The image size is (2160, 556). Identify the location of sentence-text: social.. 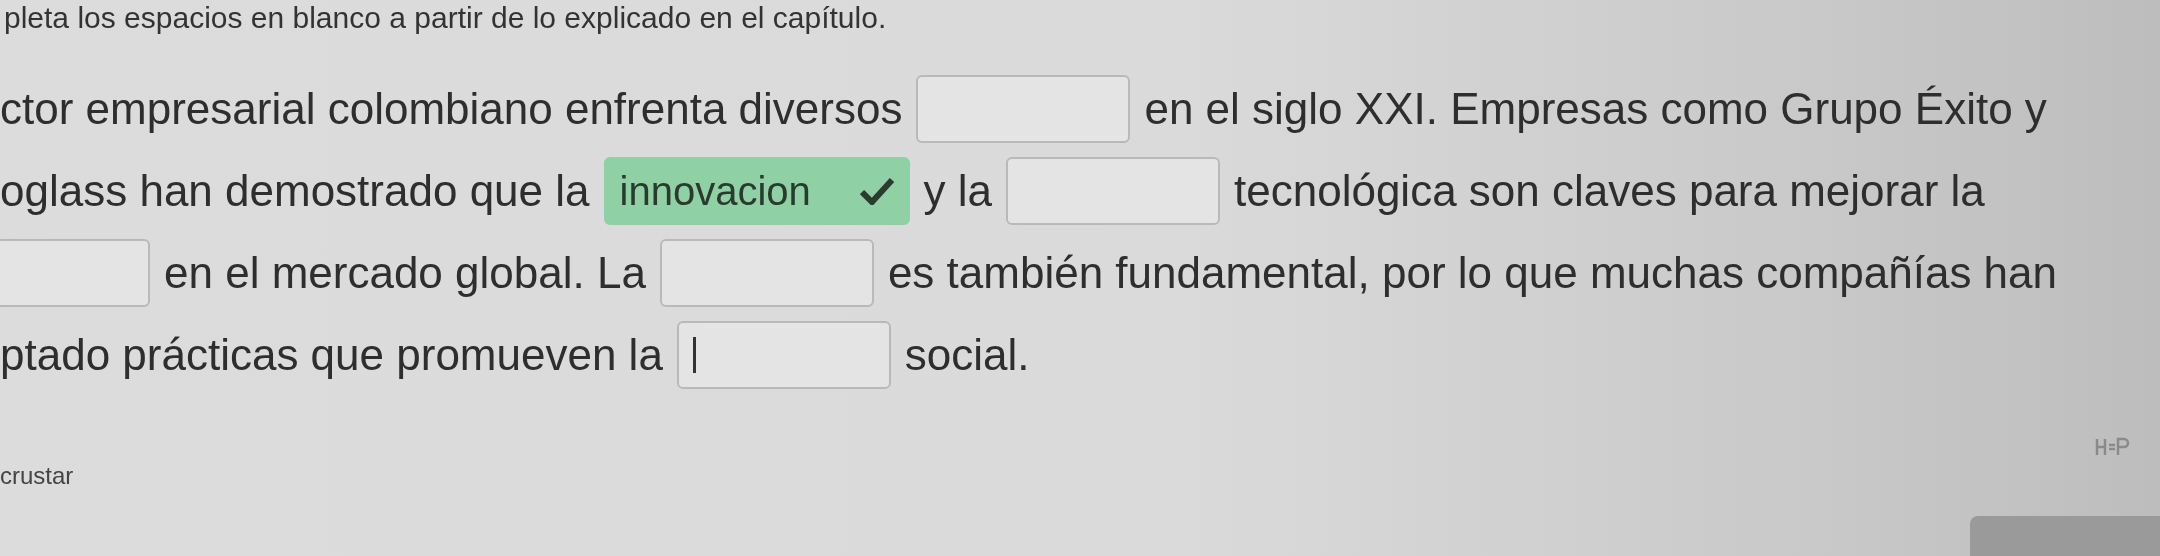
(967, 355).